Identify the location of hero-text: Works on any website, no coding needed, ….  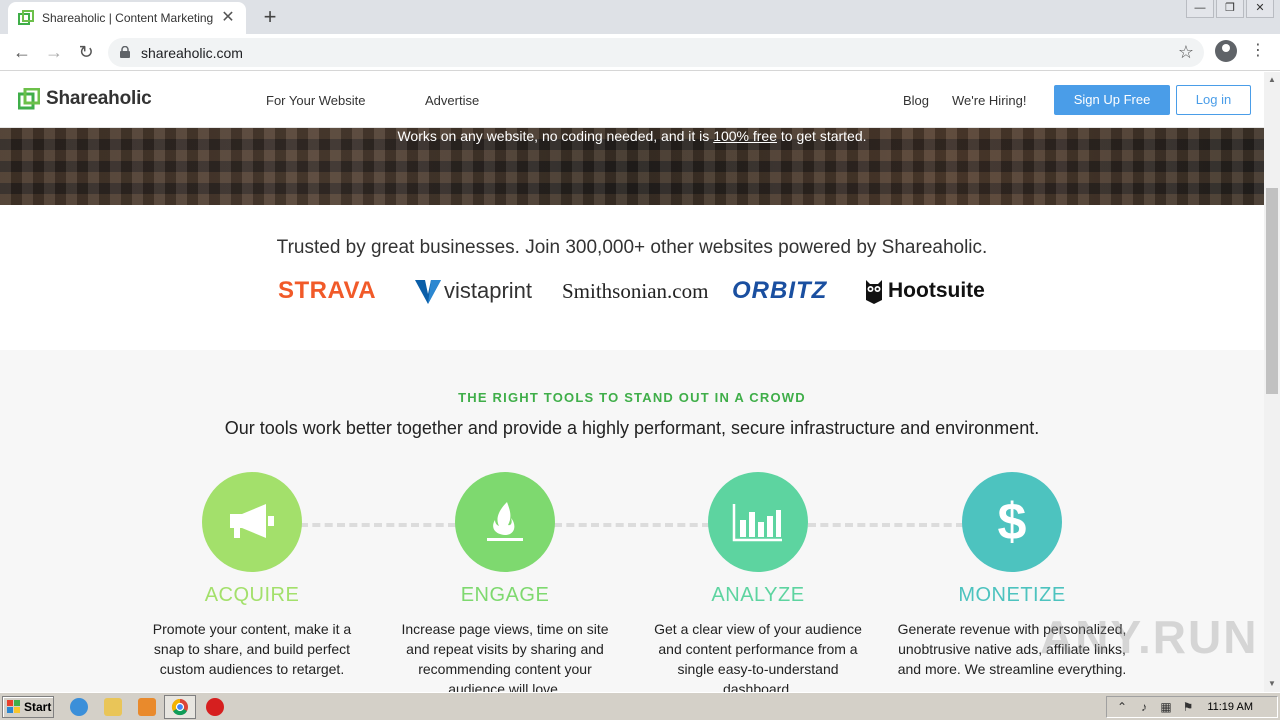
(632, 136).